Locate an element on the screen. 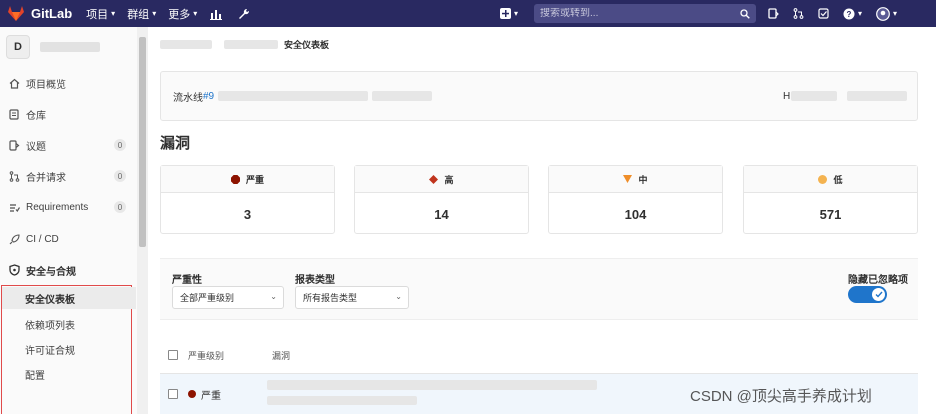 Image resolution: width=936 pixels, height=414 pixels. sidebar-subitem-label: 安全仪表板 is located at coordinates (50, 300).